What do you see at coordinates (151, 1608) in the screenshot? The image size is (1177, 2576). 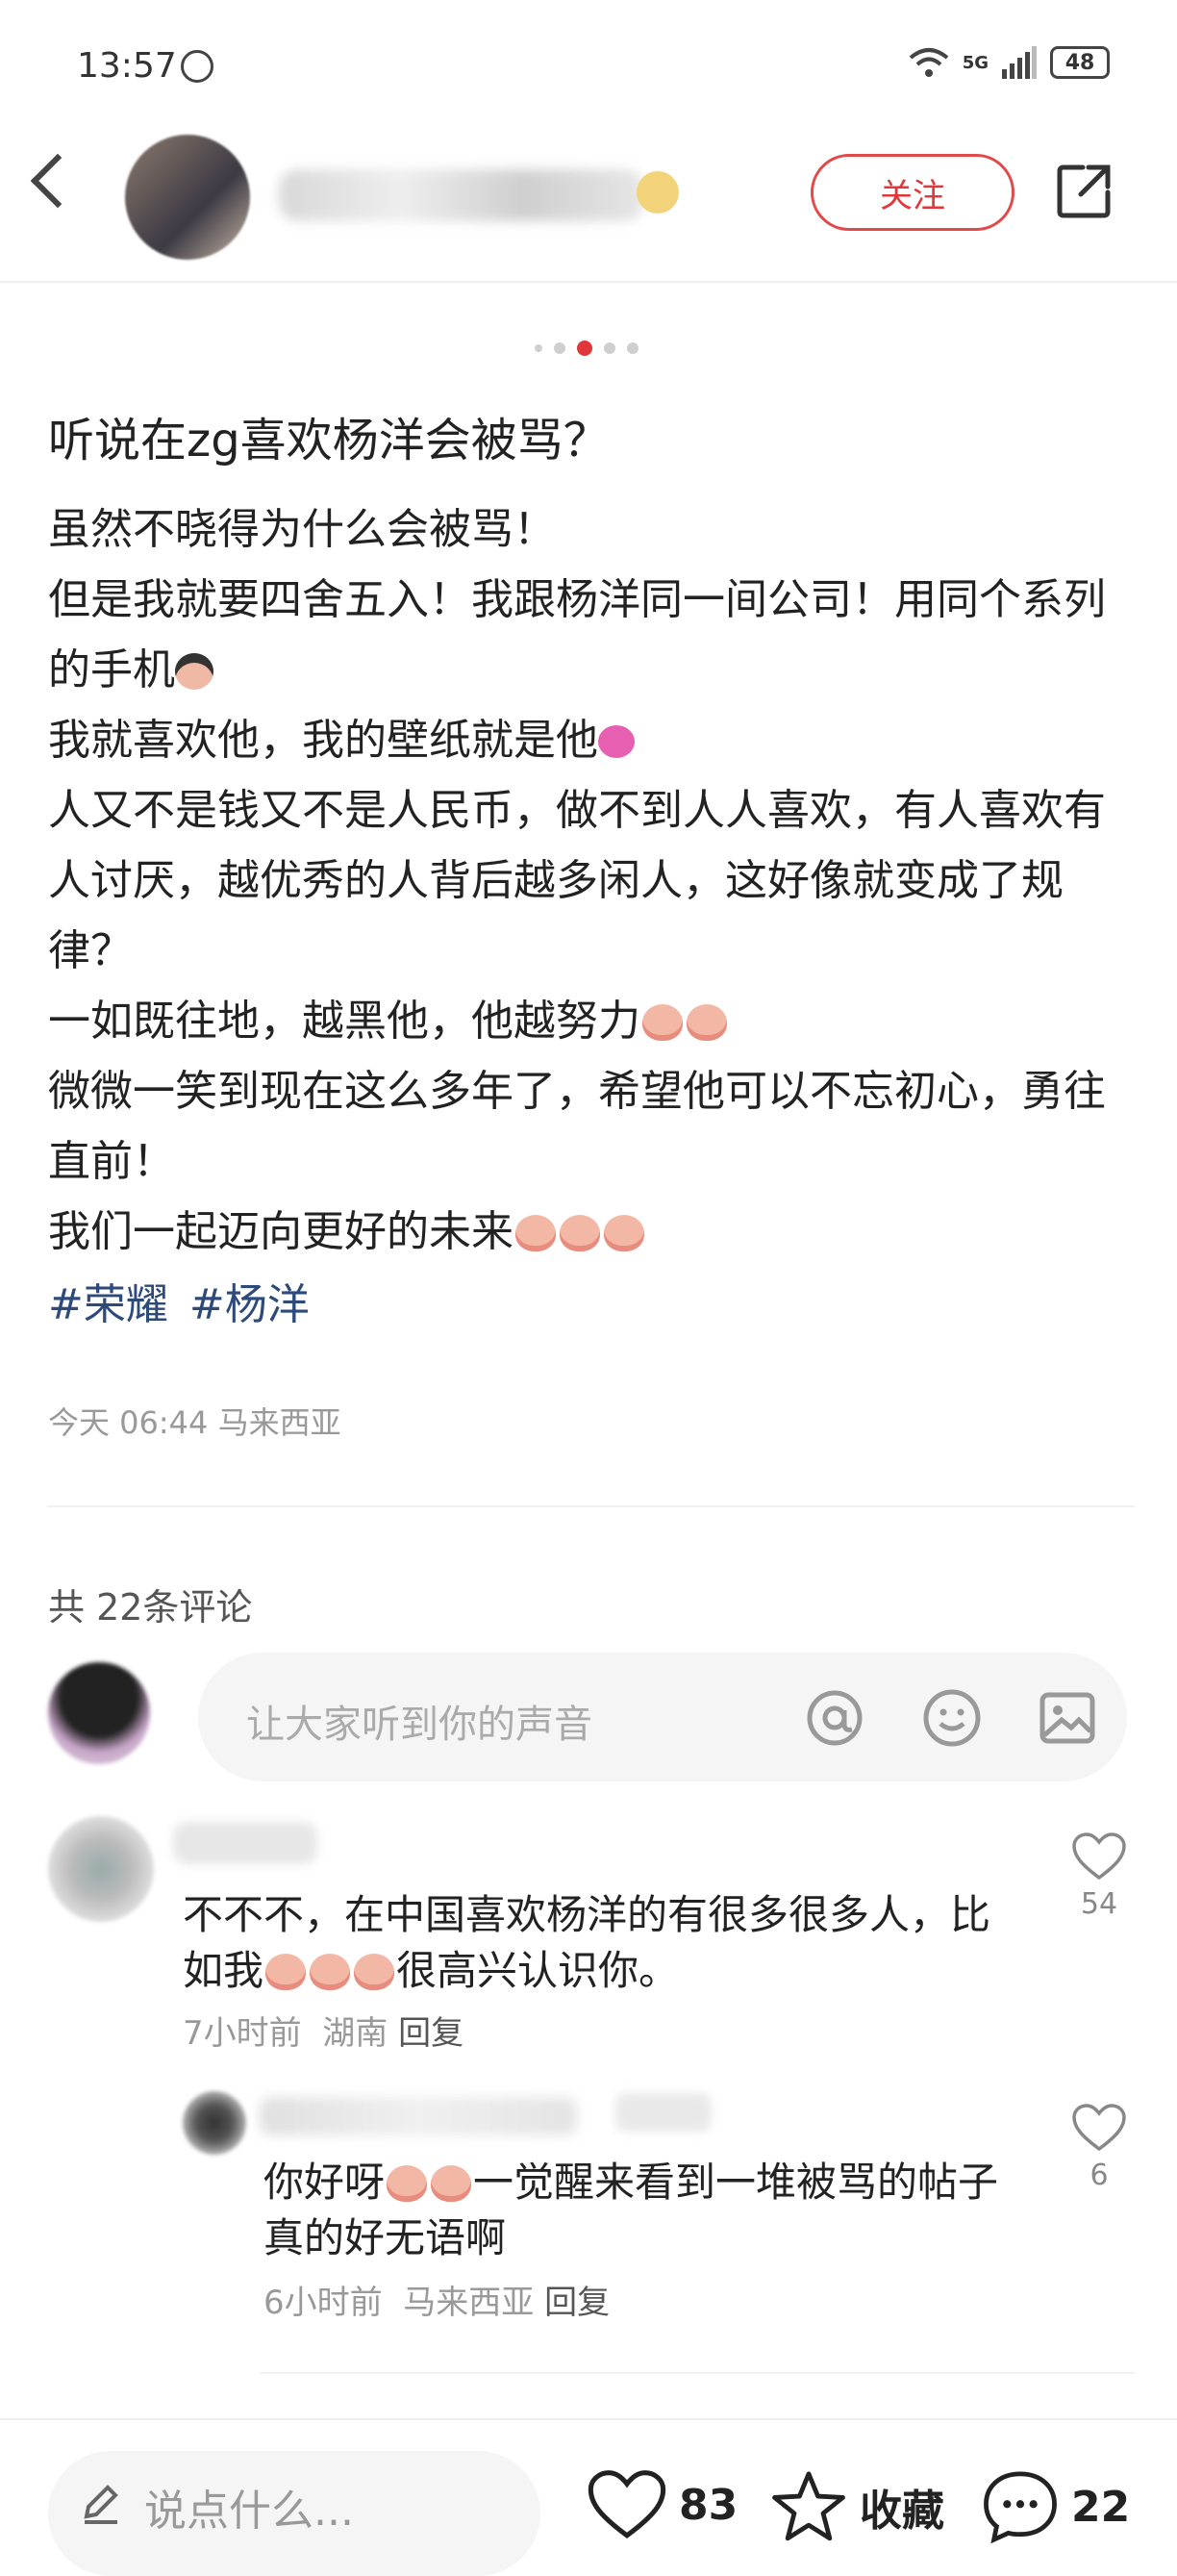 I see `comment-count: 共 22条评论` at bounding box center [151, 1608].